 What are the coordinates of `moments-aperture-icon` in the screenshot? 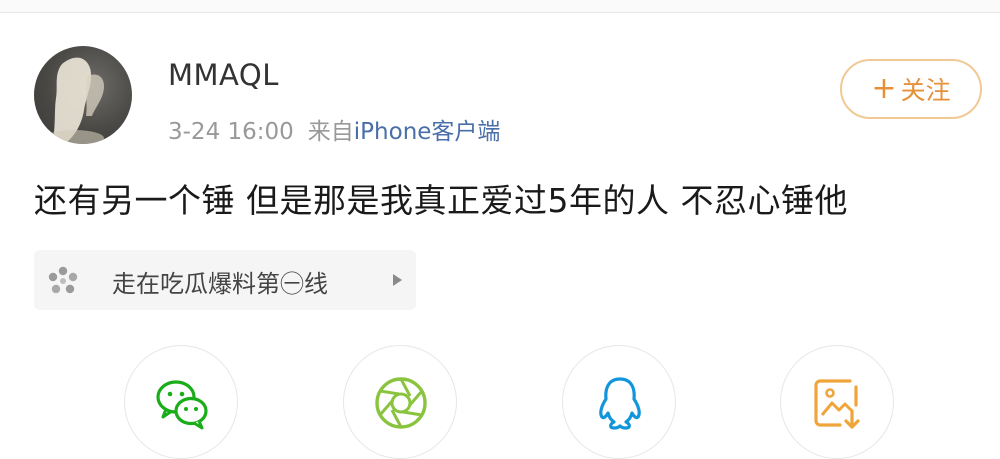 It's located at (401, 403).